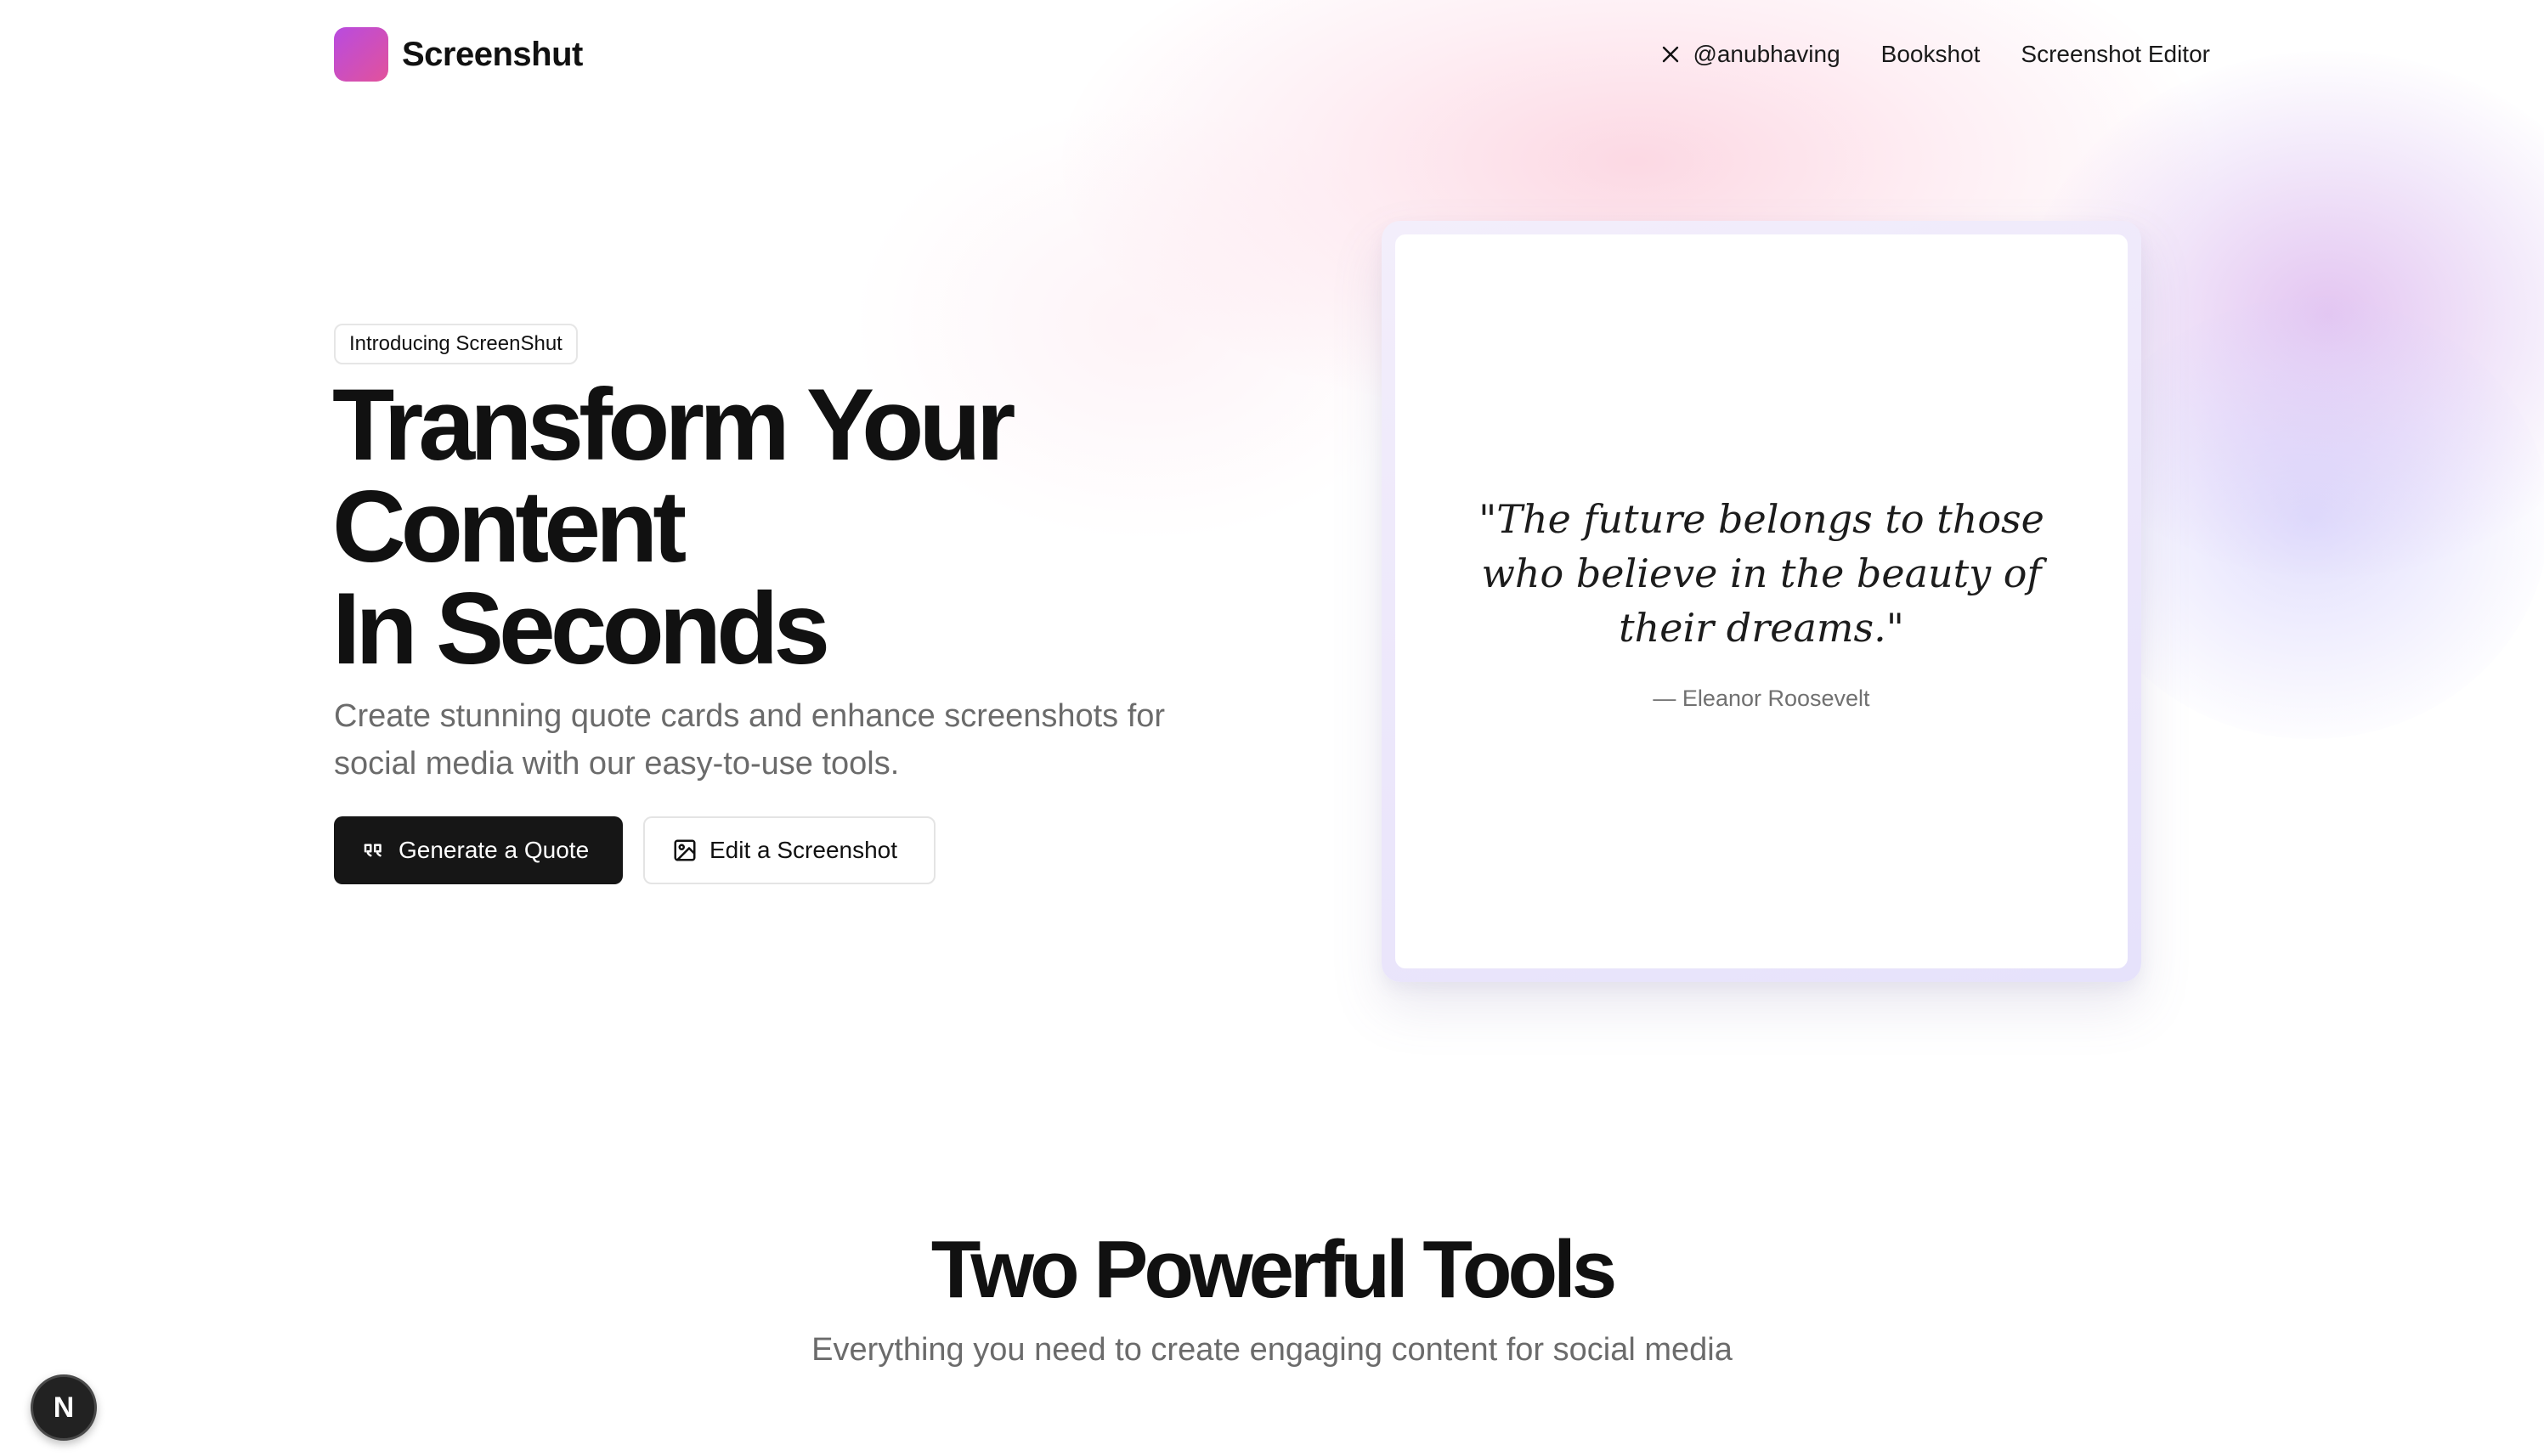  I want to click on hero-title-line-2: Content, so click(509, 527).